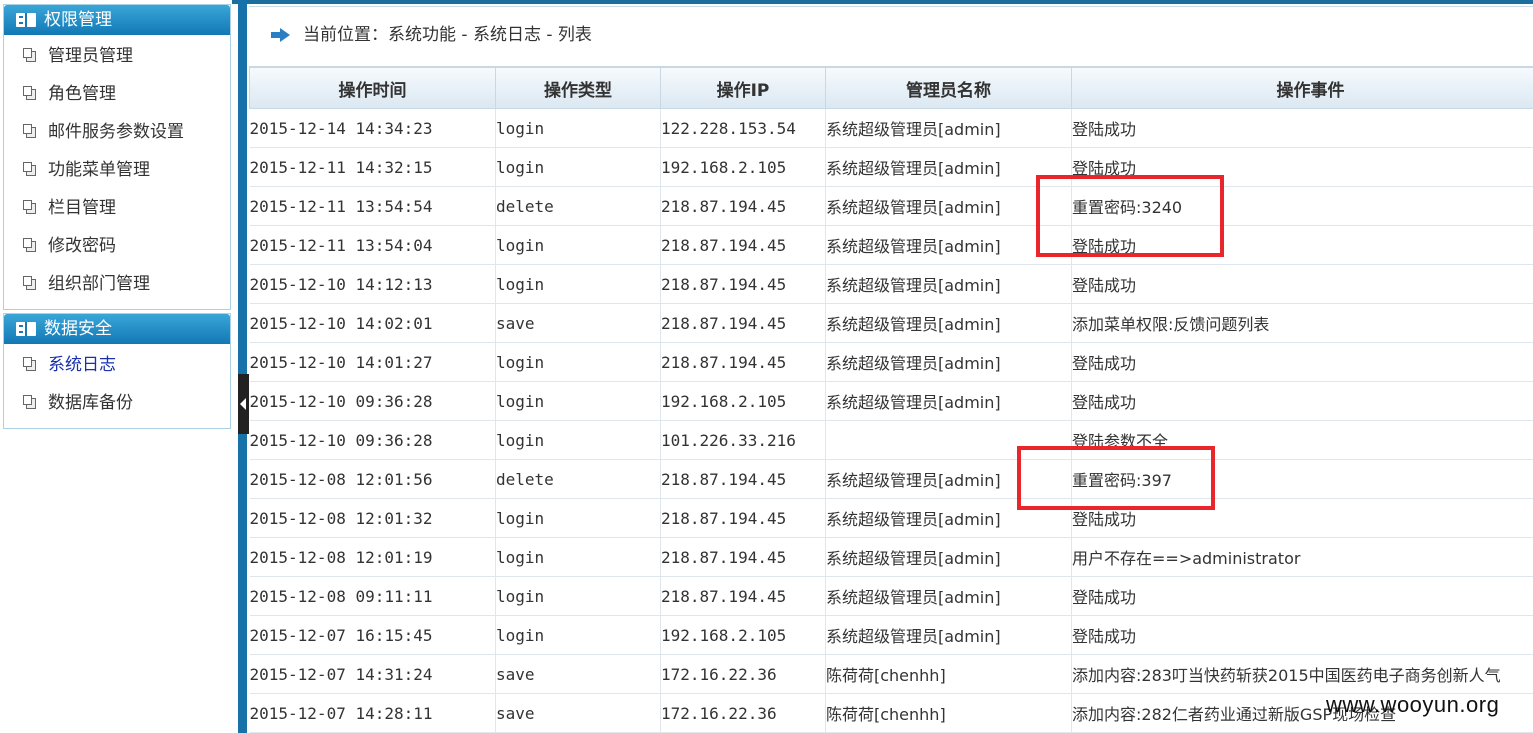  What do you see at coordinates (743, 128) in the screenshot?
I see `cell-ip: 122.228.153.54` at bounding box center [743, 128].